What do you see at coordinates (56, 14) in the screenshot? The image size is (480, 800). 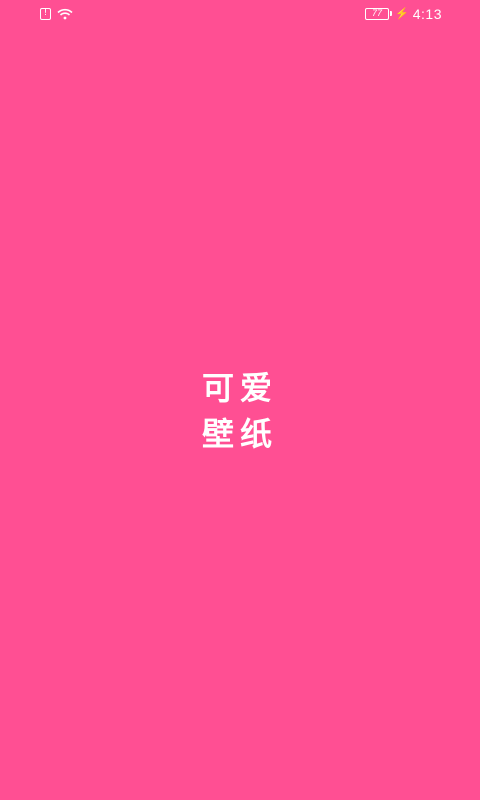 I see `status-bar-left: !` at bounding box center [56, 14].